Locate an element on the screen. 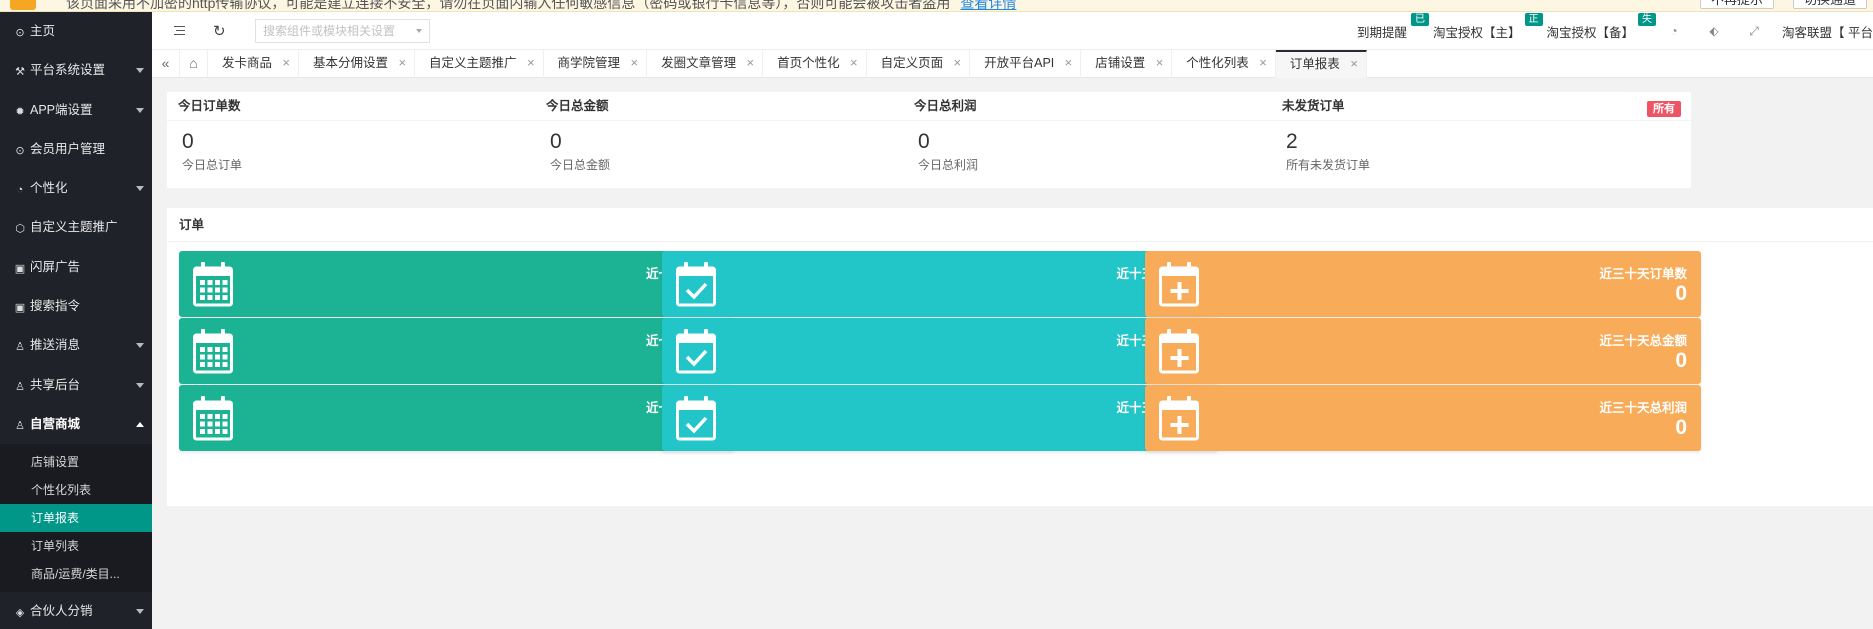 Image resolution: width=1873 pixels, height=629 pixels. alliance-menu: 淘客联盟【 平台 is located at coordinates (1827, 31).